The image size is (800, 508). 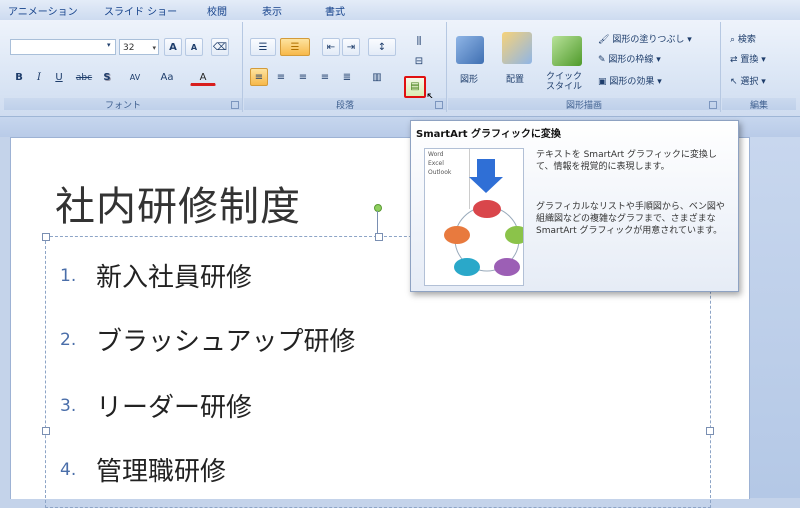 I want to click on rotation-handle, so click(x=378, y=208).